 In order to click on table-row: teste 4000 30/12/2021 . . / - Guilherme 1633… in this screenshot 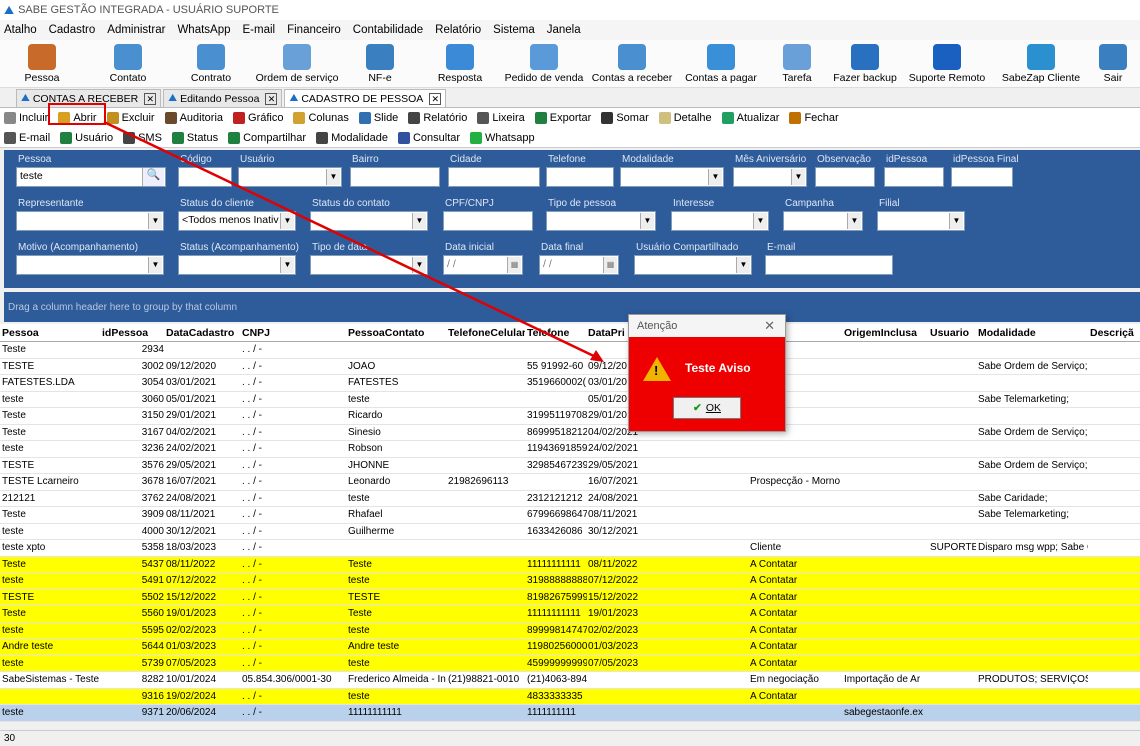, I will do `click(570, 531)`.